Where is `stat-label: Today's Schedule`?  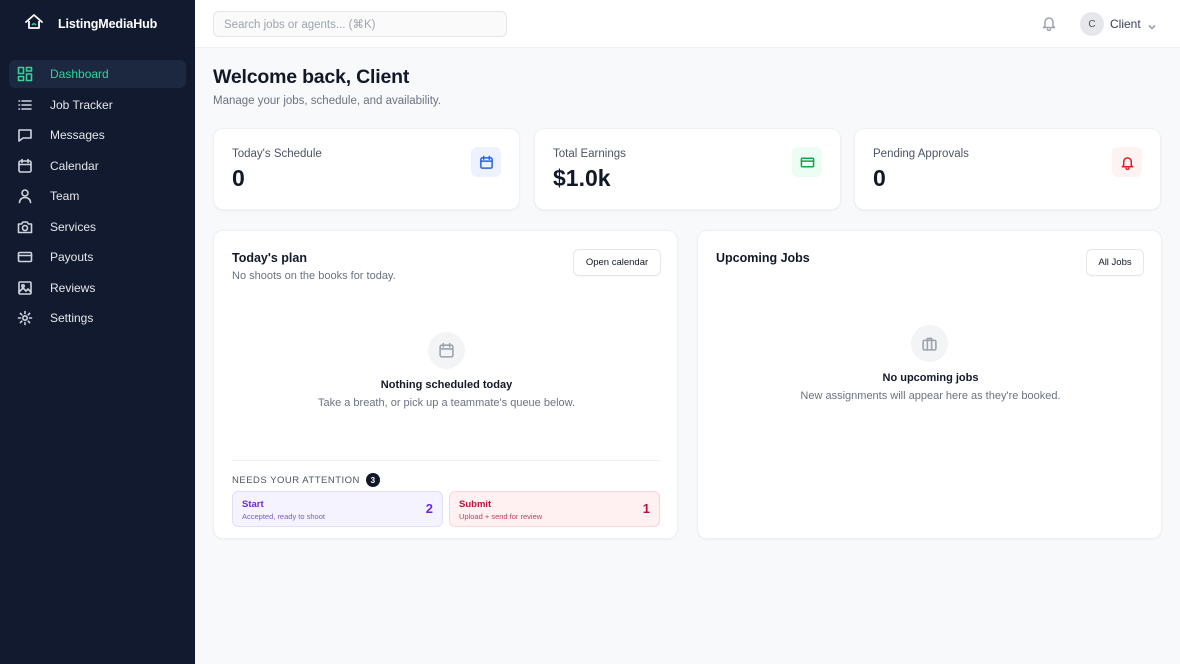
stat-label: Today's Schedule is located at coordinates (277, 154).